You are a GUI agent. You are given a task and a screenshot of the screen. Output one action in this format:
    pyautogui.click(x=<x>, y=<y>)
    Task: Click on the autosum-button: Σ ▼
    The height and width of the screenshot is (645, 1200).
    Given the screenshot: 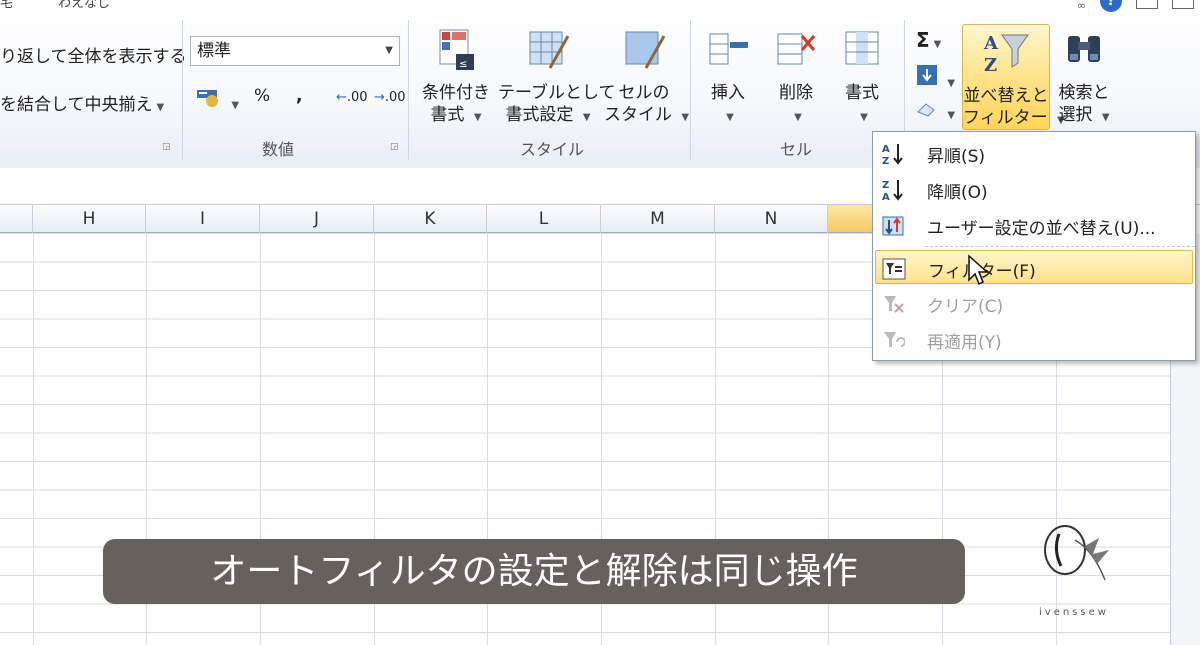 What is the action you would take?
    pyautogui.click(x=928, y=40)
    